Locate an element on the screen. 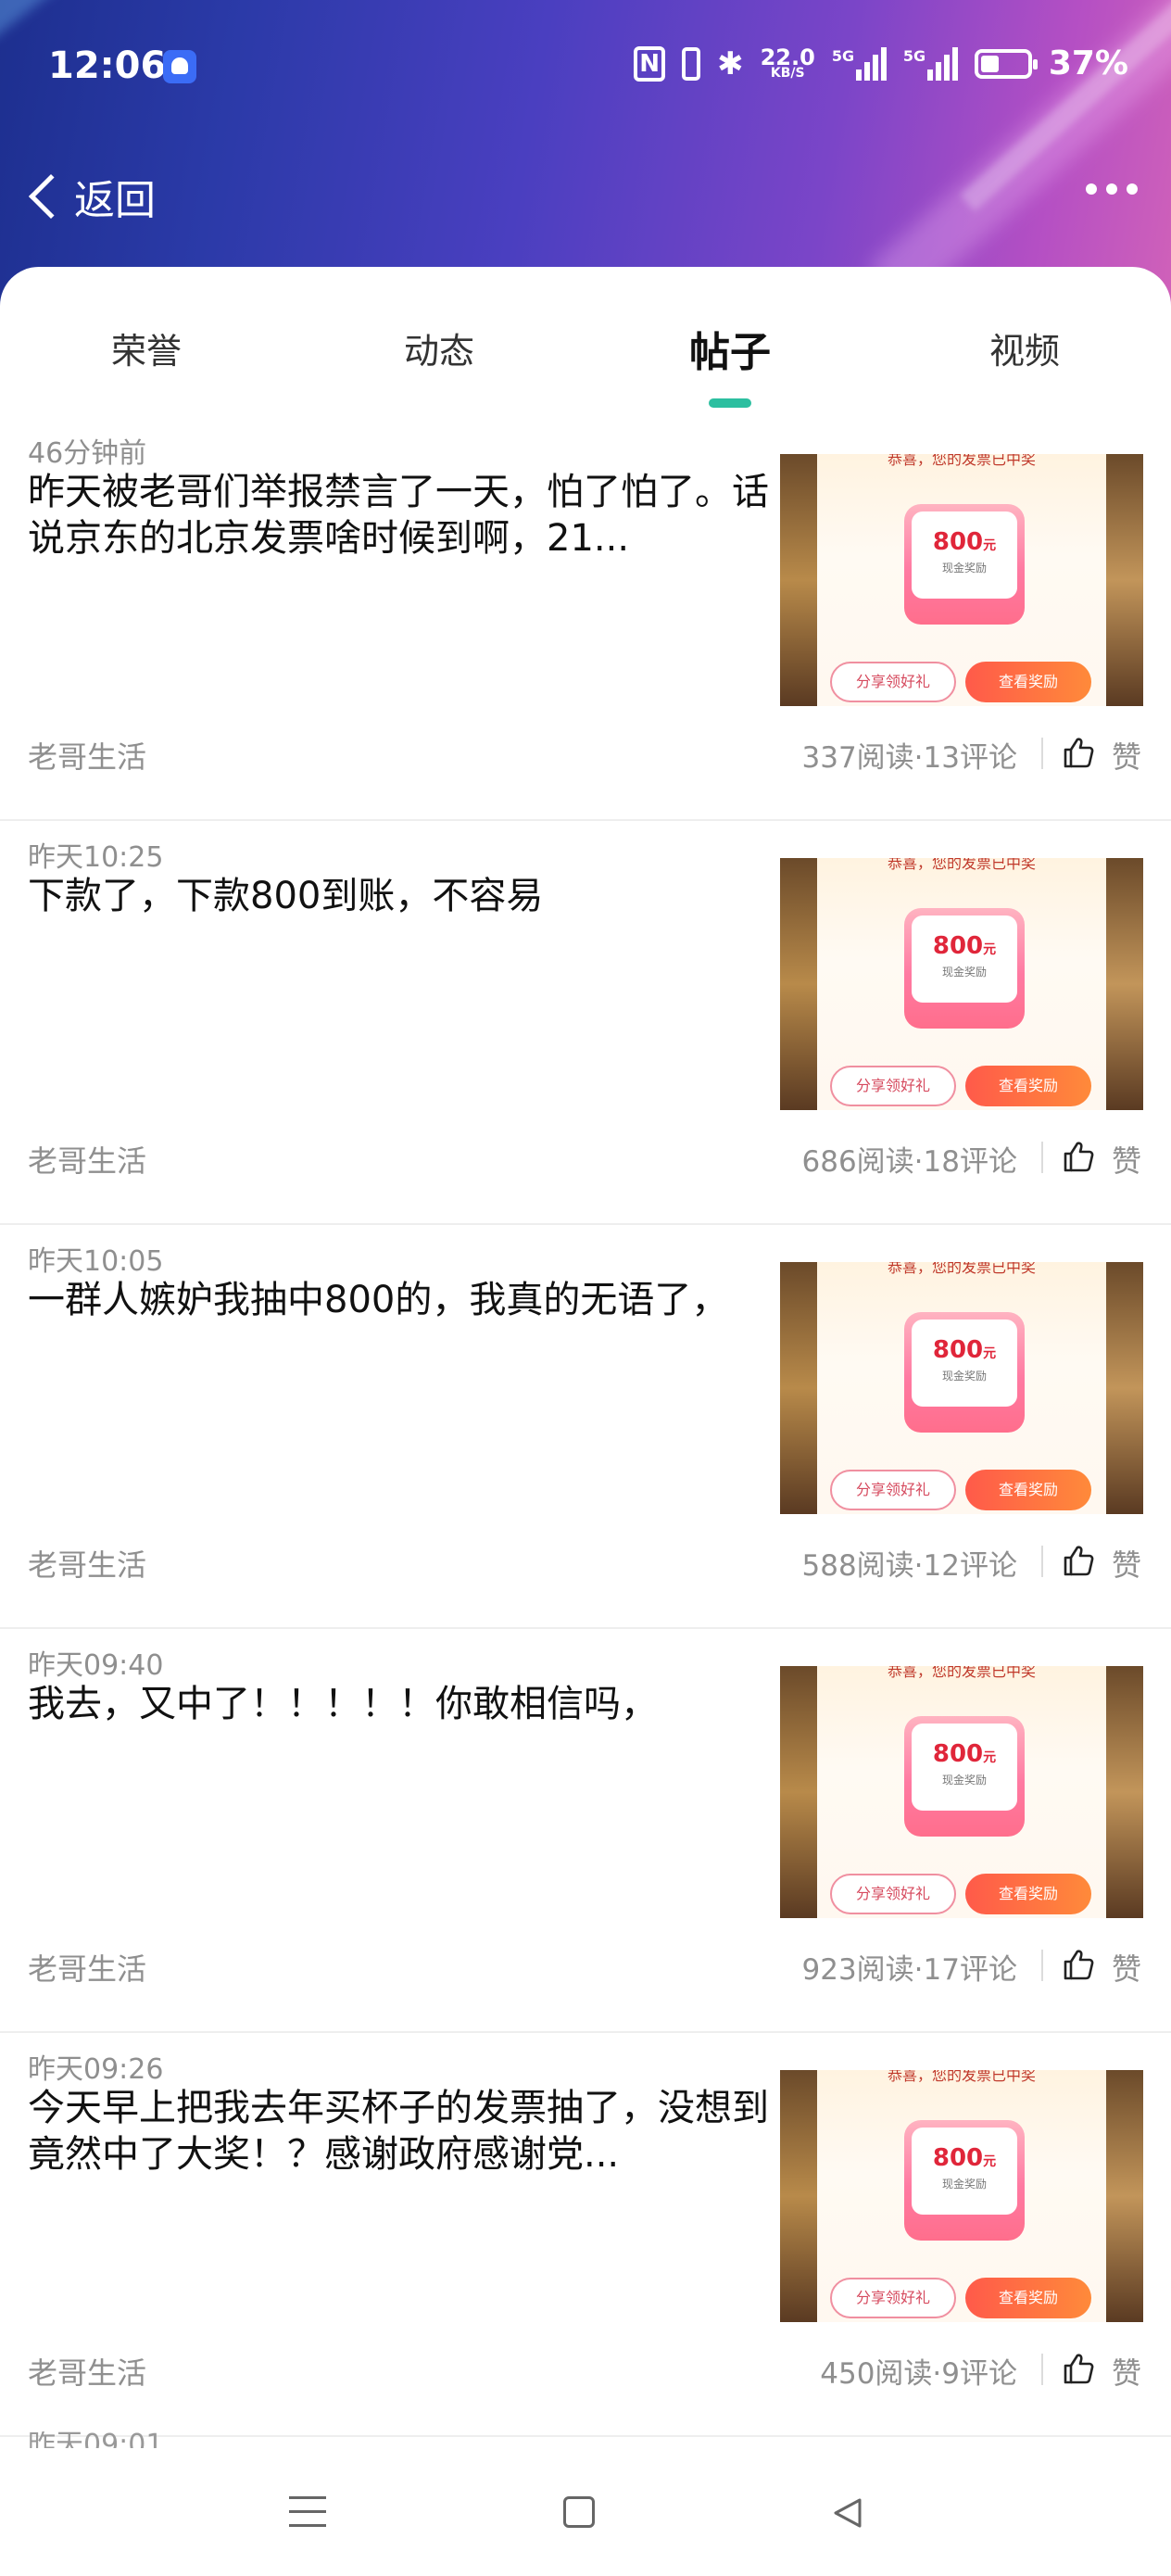  battery-icon is located at coordinates (1006, 64).